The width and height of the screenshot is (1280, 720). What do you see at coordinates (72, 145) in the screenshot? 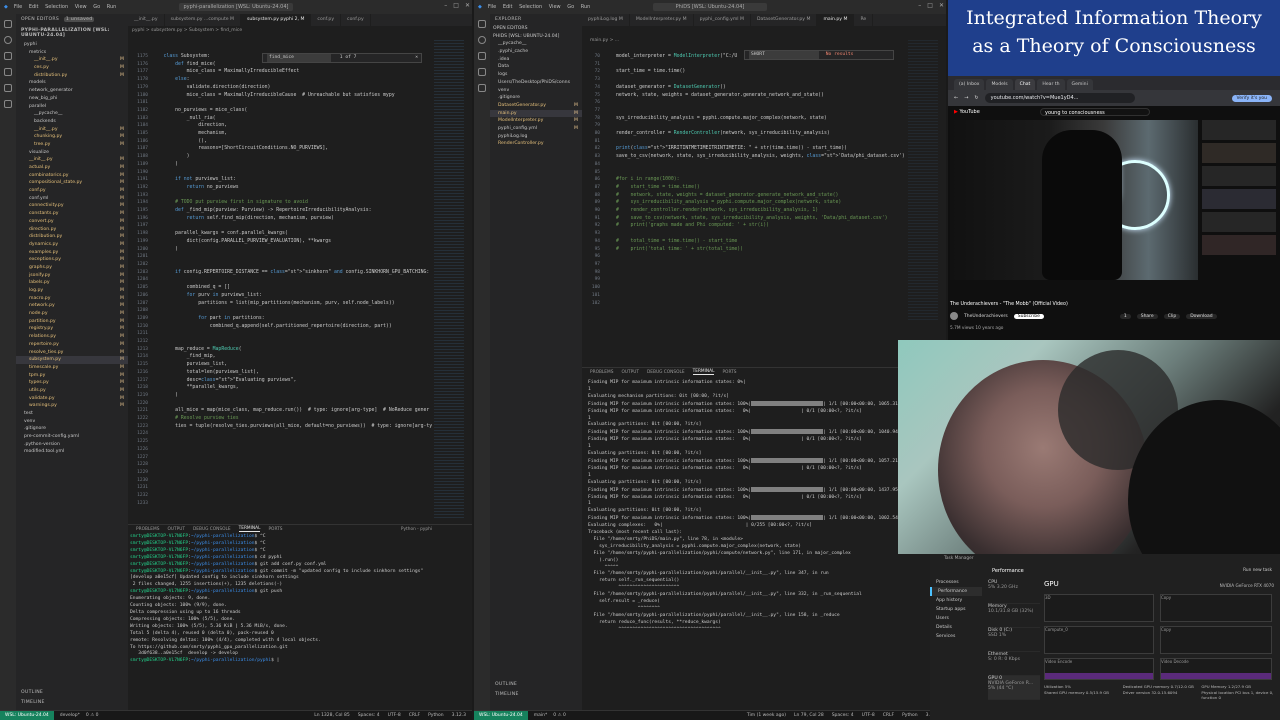
I see `tree-item: tree.py M` at bounding box center [72, 145].